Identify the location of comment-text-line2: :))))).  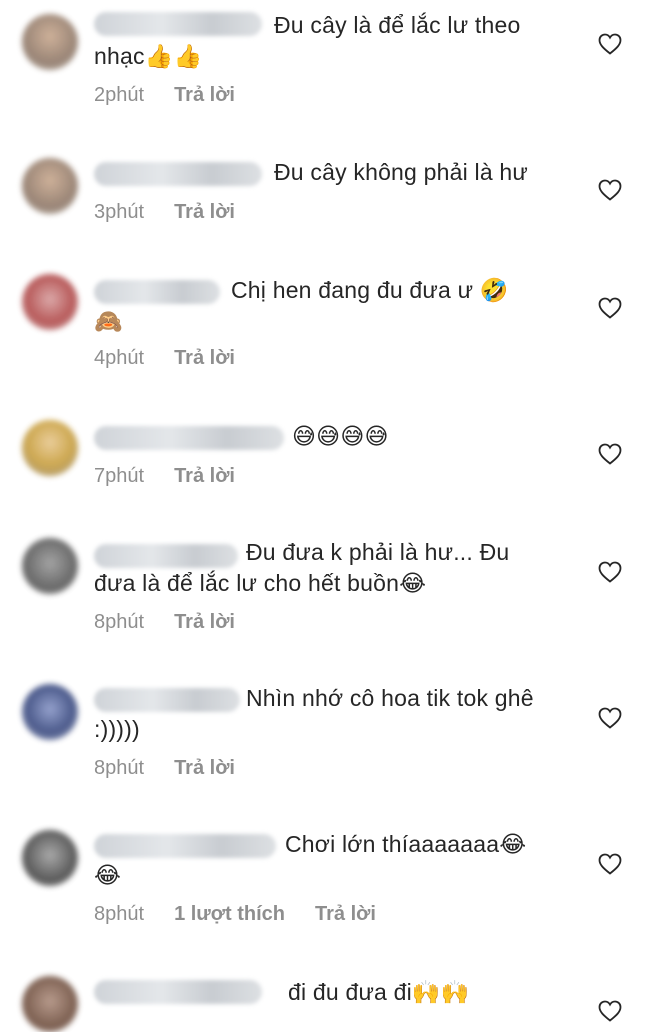
(117, 729).